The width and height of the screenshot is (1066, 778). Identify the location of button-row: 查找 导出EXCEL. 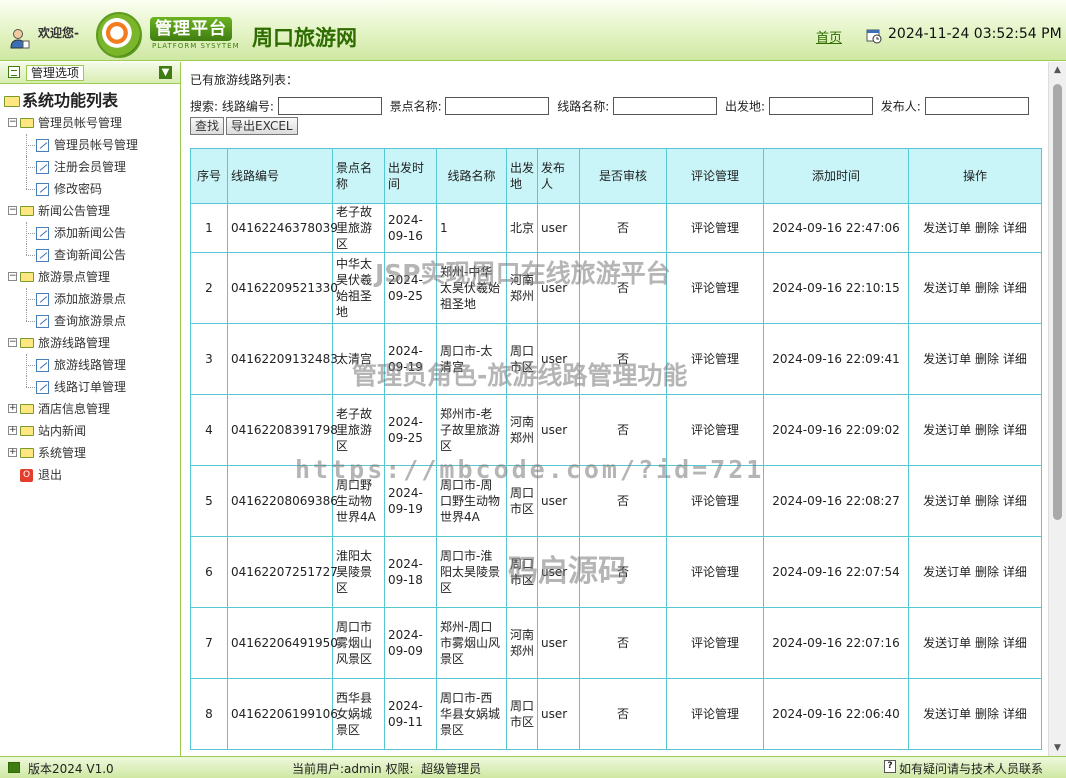
(245, 126).